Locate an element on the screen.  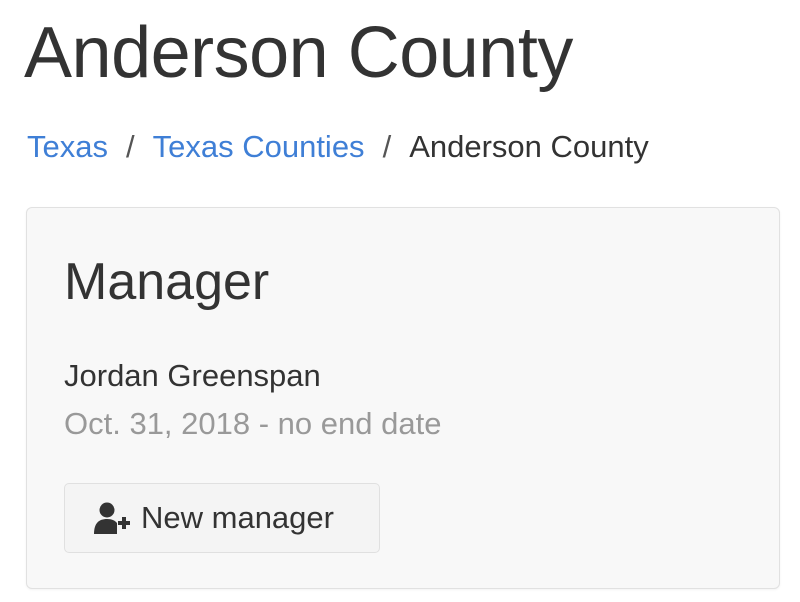
user-plus-icon is located at coordinates (112, 518).